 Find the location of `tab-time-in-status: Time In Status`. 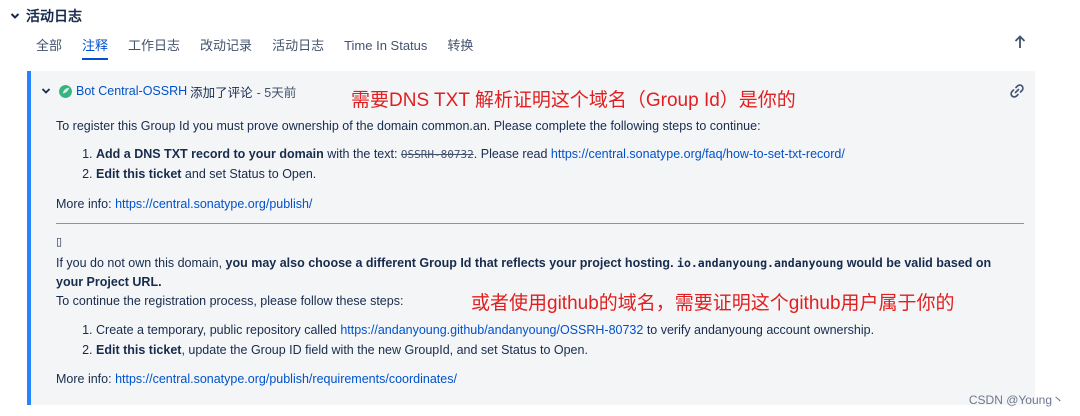

tab-time-in-status: Time In Status is located at coordinates (385, 47).